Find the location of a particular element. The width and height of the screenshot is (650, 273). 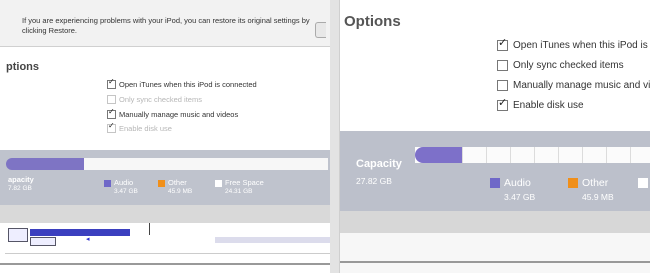

small-control-button is located at coordinates (43, 241).